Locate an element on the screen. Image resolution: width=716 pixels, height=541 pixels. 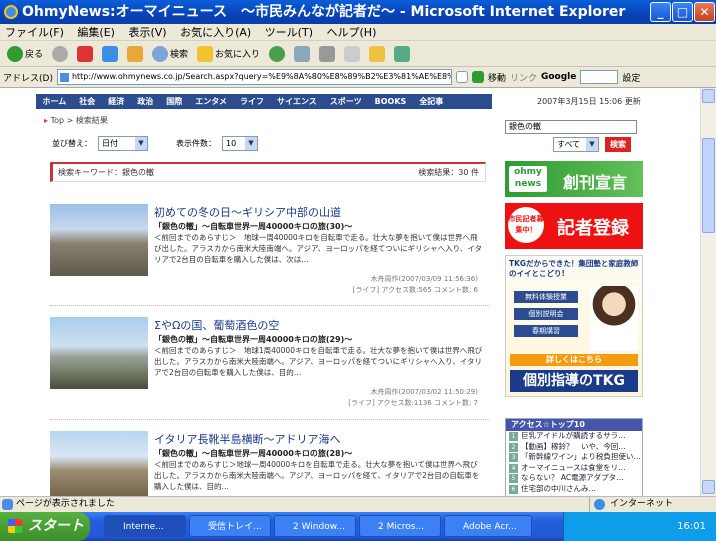
status-text: ページが表示されました is located at coordinates (65, 504).